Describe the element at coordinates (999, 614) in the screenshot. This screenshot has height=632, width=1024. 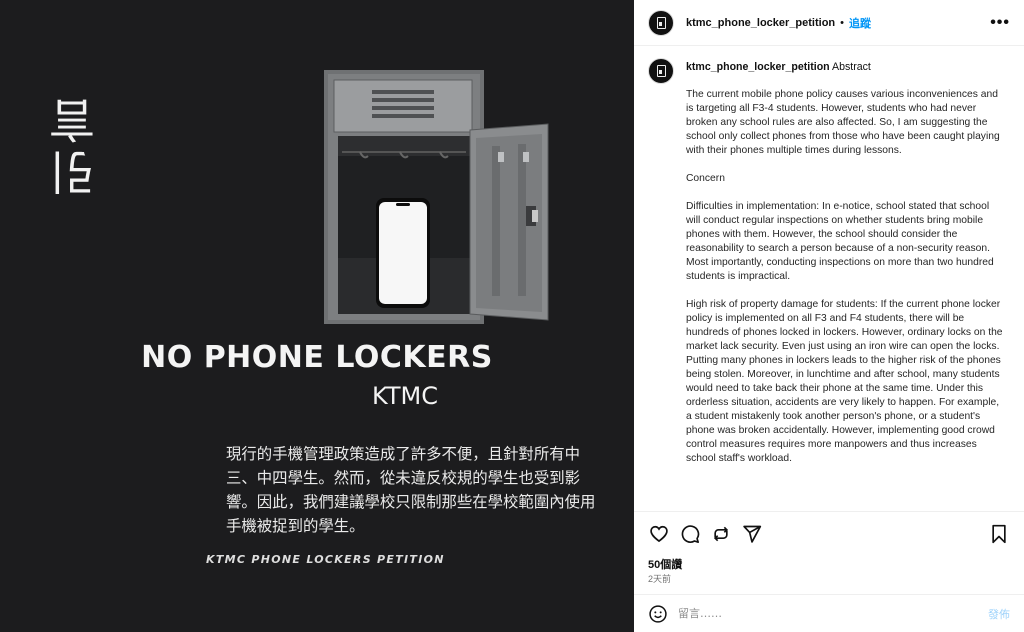
I see `post-comment-button: 發佈` at that location.